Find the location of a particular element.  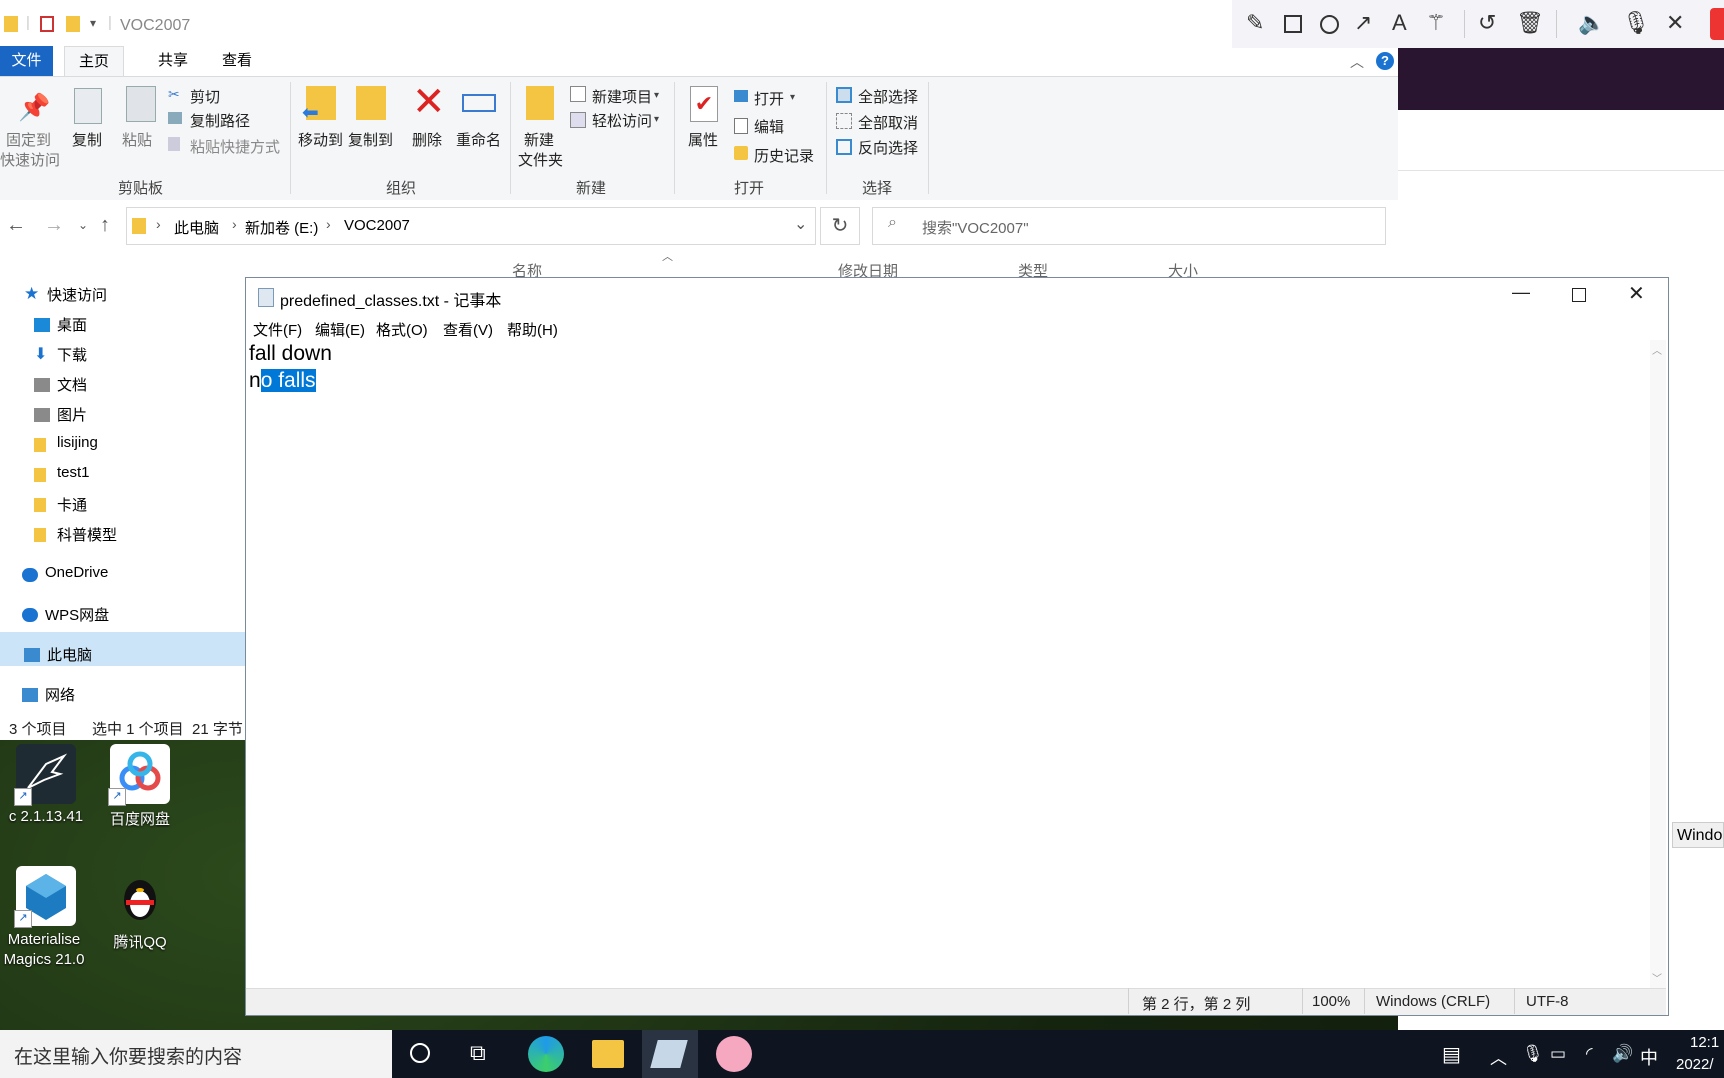

file-explorer-taskbar-icon is located at coordinates (608, 1054).